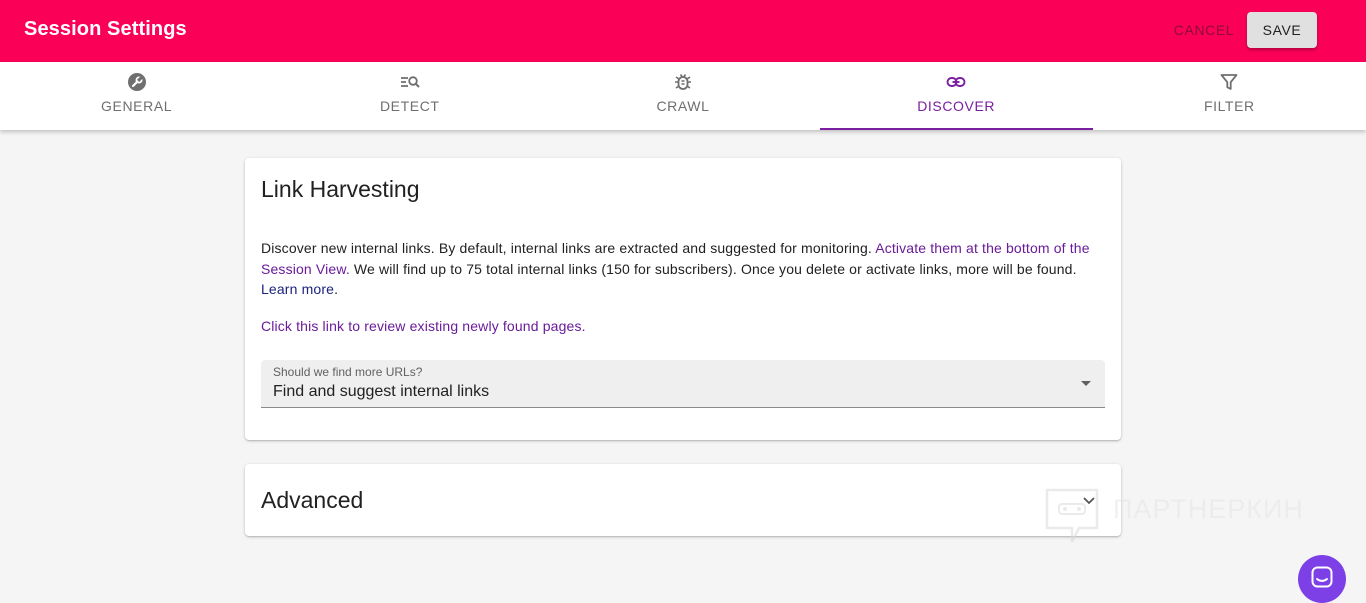 This screenshot has width=1366, height=603. I want to click on chat-icon, so click(1322, 577).